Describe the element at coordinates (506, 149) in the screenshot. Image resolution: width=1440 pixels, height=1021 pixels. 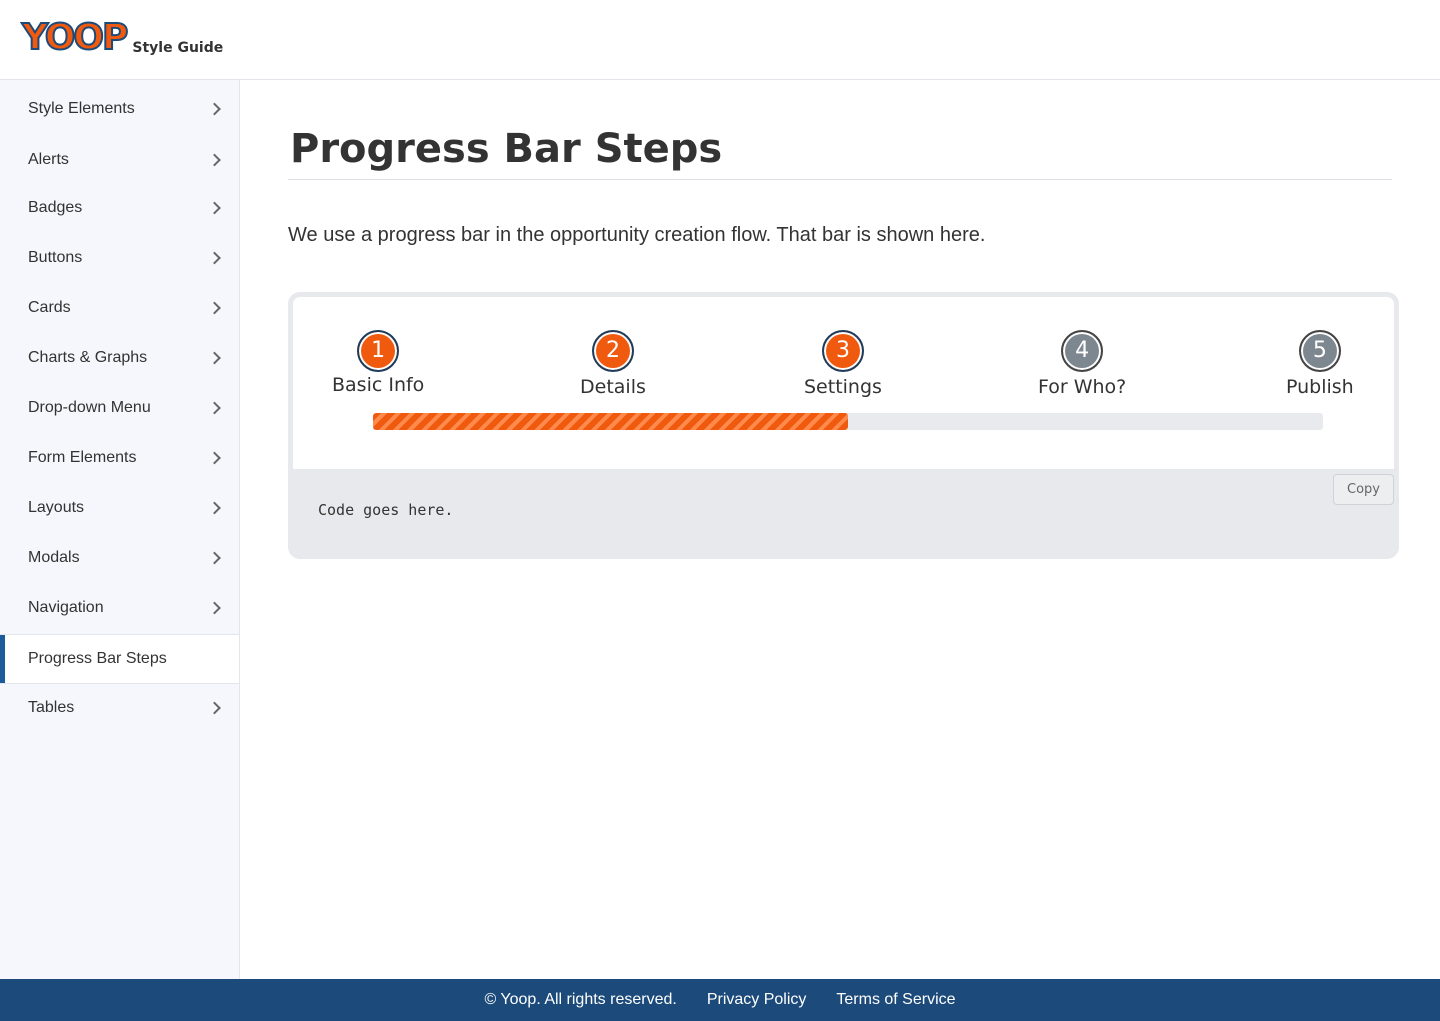
I see `page-title: Progress Bar Steps` at that location.